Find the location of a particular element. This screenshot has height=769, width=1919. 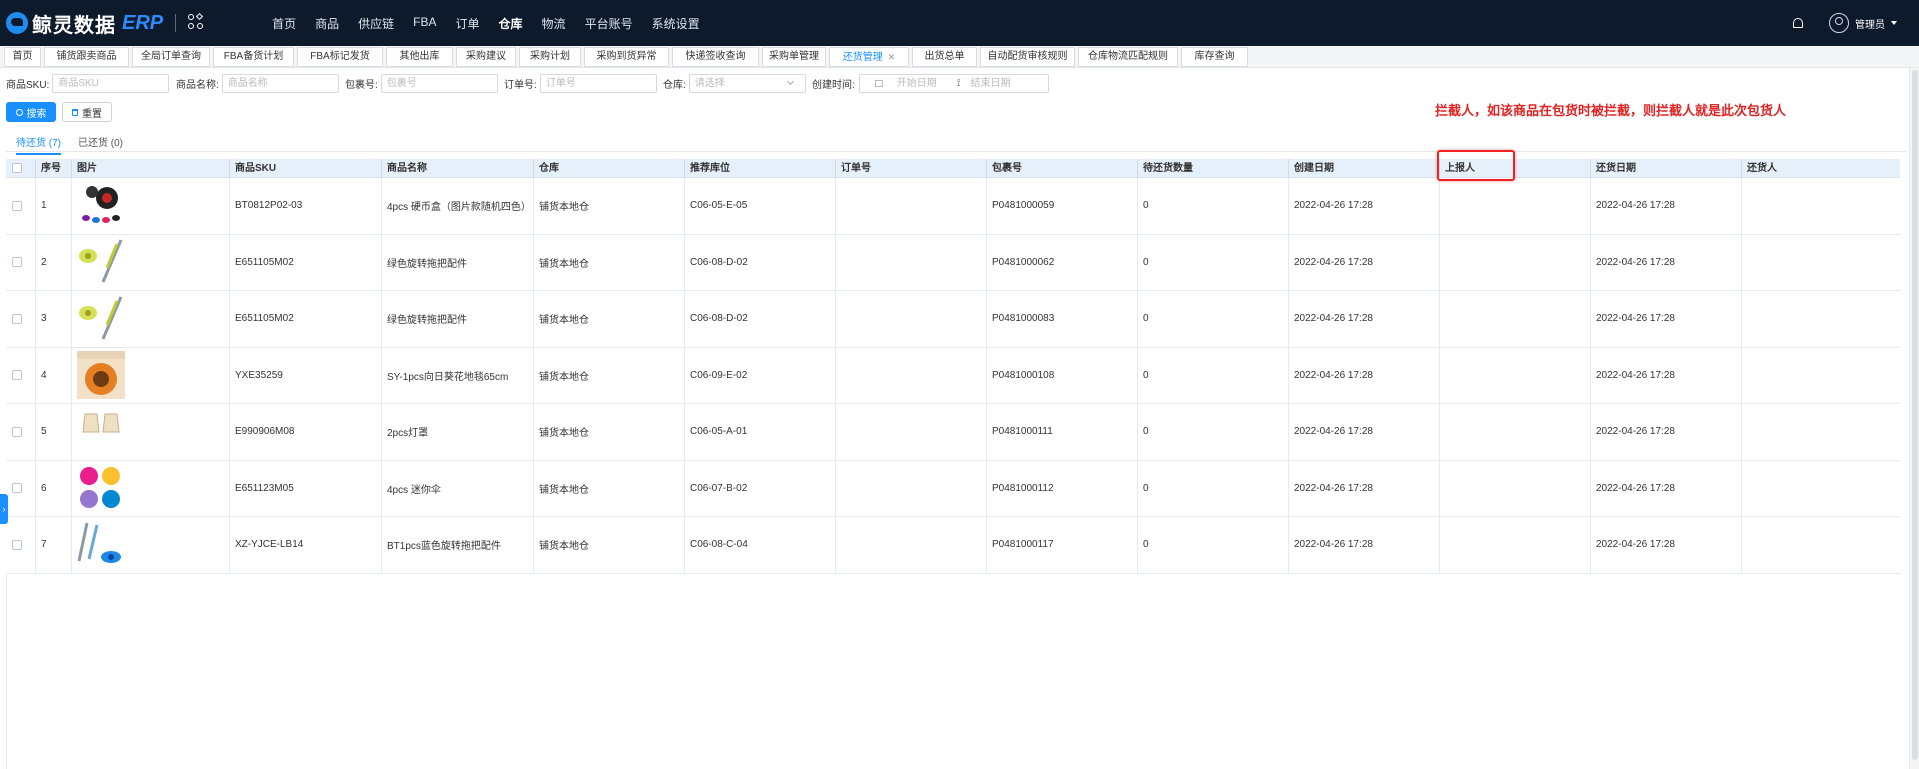

cell-loc: C06-05-A-01 is located at coordinates (760, 432).